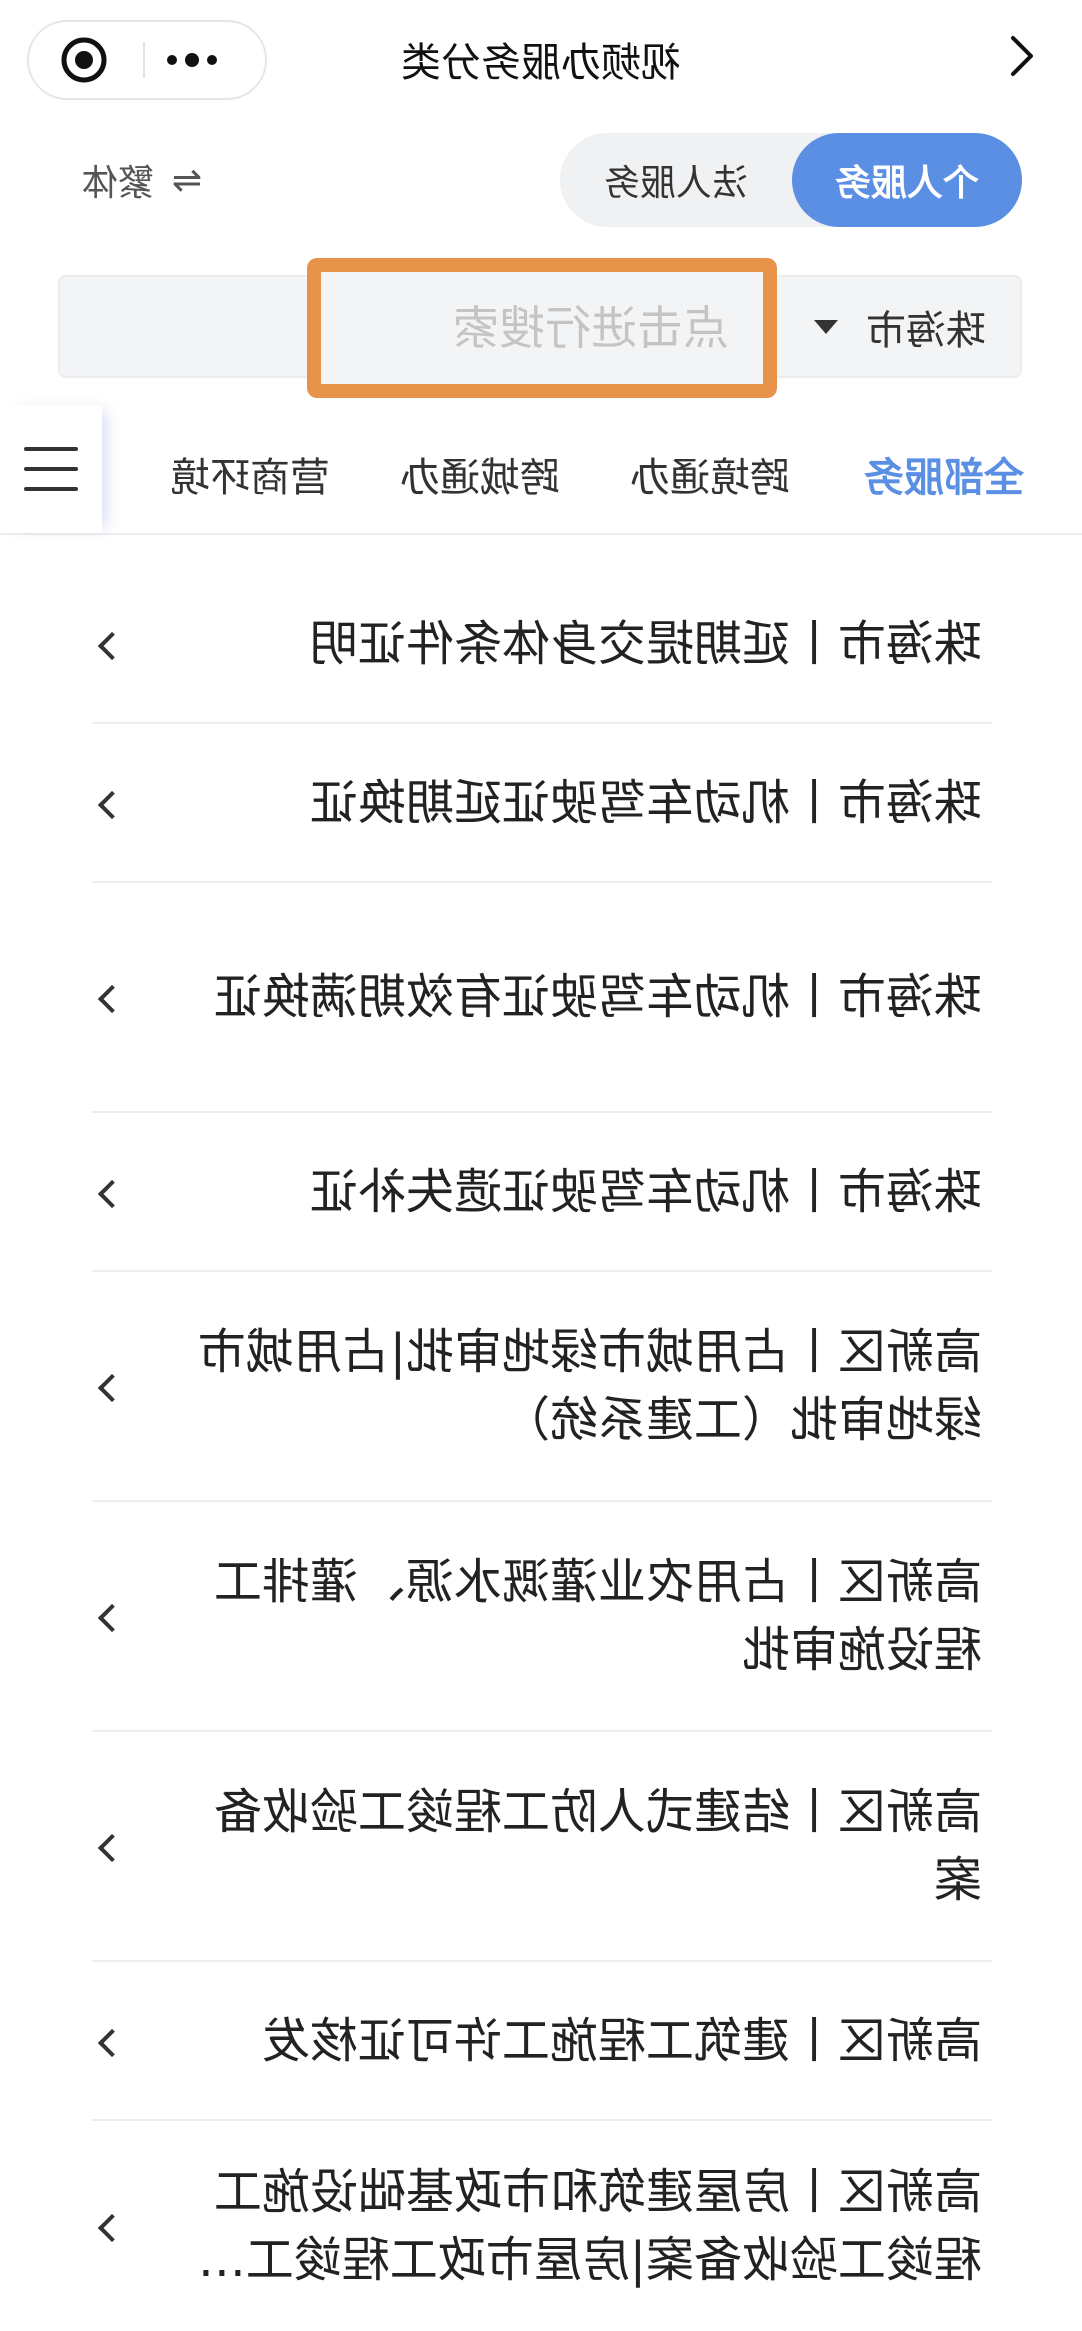  What do you see at coordinates (480, 474) in the screenshot?
I see `tab-cross-city: 跨城通办` at bounding box center [480, 474].